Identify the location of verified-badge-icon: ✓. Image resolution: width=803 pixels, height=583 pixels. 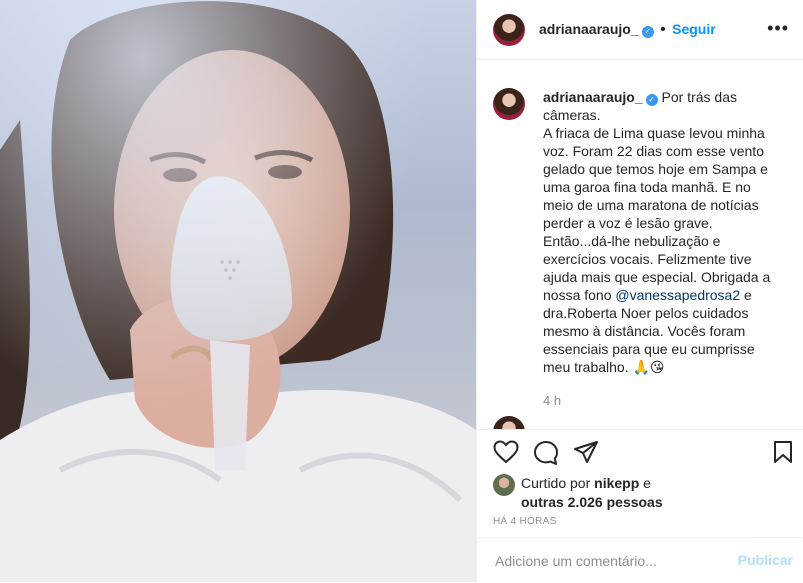
(647, 32).